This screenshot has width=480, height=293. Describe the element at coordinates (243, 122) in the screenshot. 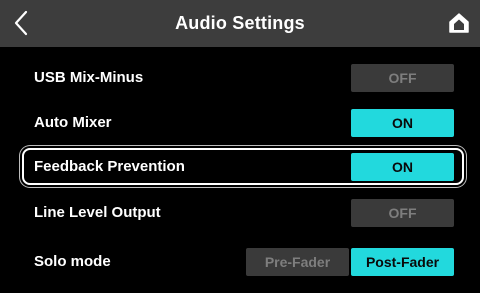

I see `setting-row-auto-mixer: Auto Mixer ON` at that location.